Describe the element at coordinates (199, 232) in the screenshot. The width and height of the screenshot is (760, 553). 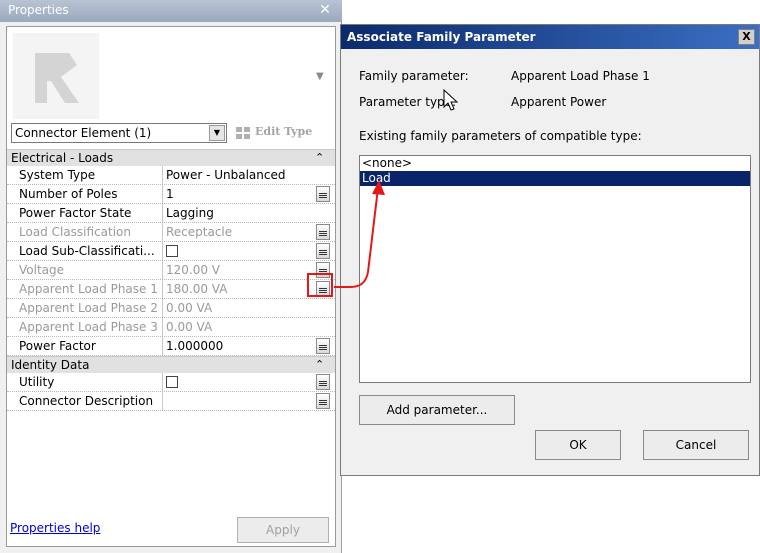
I see `property-value: Receptacle` at that location.